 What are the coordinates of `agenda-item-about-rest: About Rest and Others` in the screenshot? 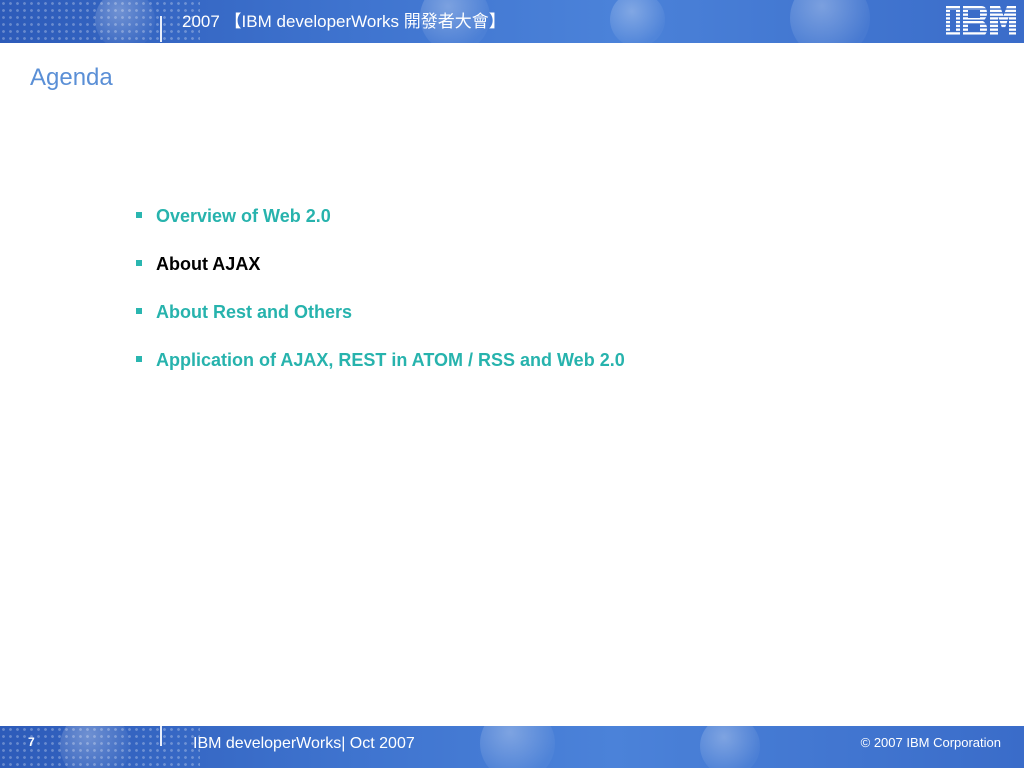 It's located at (380, 324).